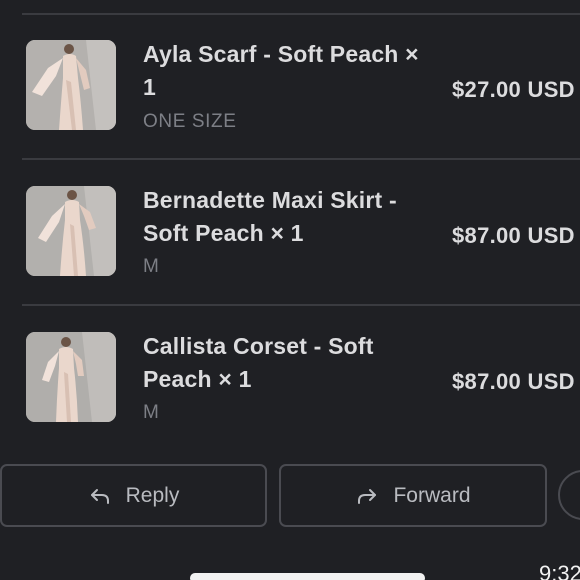 Image resolution: width=580 pixels, height=580 pixels. Describe the element at coordinates (258, 362) in the screenshot. I see `item-title: Callista Corset - Soft Peach × 1` at that location.